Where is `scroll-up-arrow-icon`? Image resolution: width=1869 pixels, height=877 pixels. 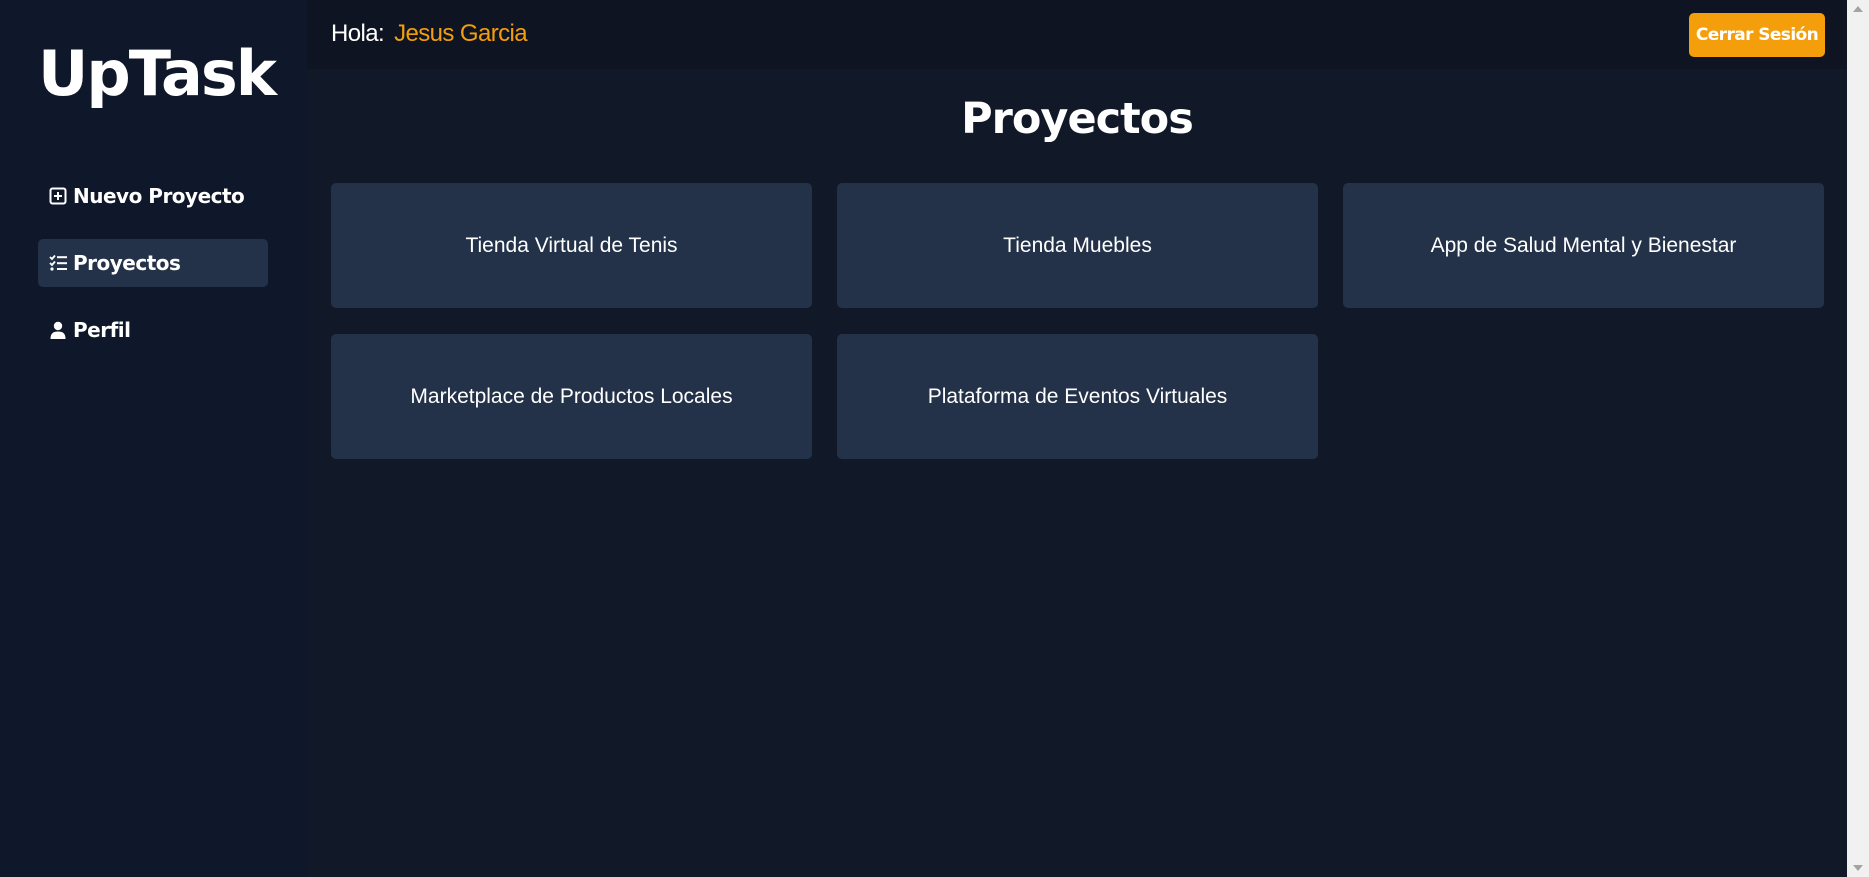 scroll-up-arrow-icon is located at coordinates (1858, 9).